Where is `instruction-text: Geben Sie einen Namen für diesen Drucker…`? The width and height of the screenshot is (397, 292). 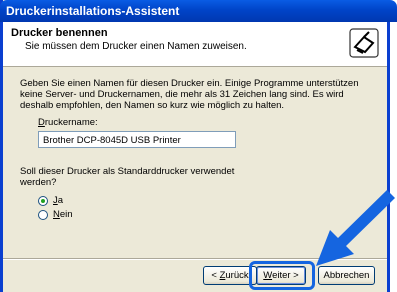 instruction-text: Geben Sie einen Namen für diesen Drucker… is located at coordinates (189, 94).